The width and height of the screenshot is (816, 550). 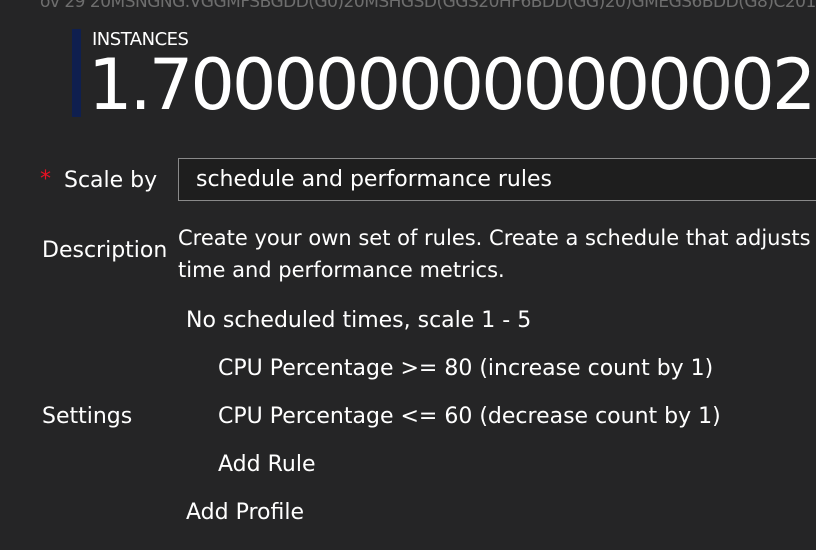 I want to click on profile-link: No scheduled times, scale 1 - 5, so click(x=358, y=320).